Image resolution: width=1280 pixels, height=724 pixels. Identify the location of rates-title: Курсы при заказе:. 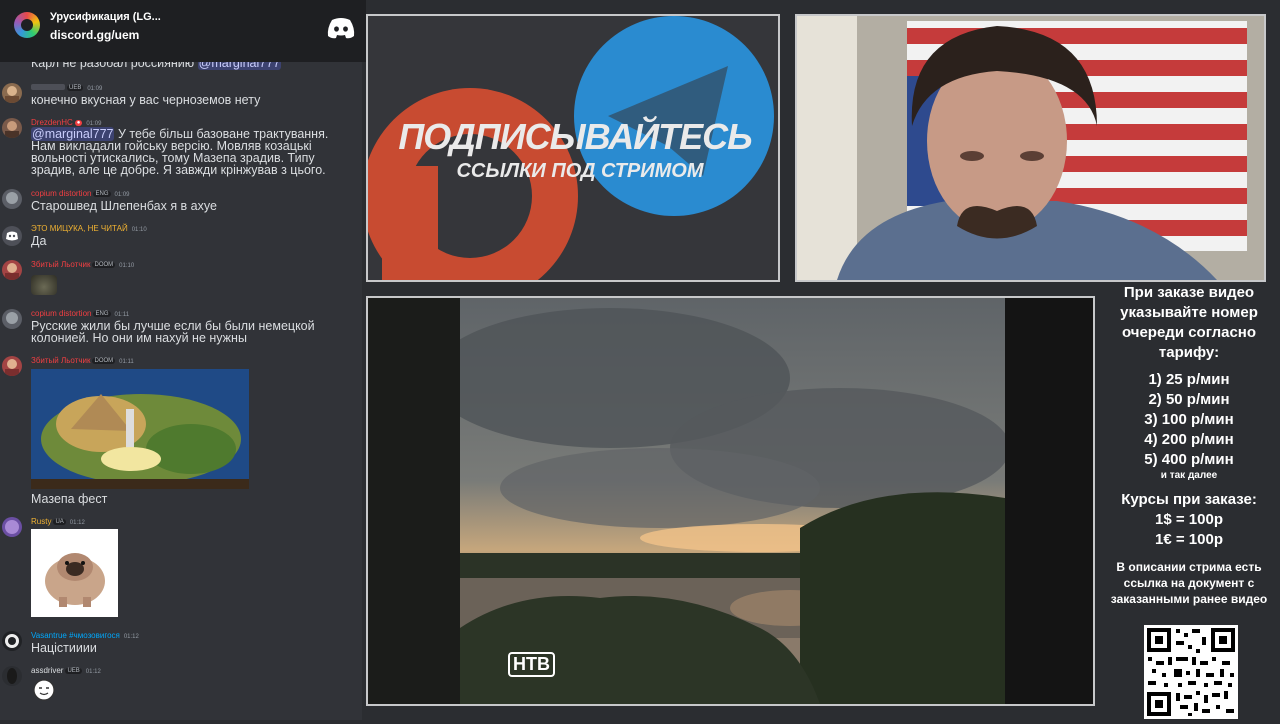
(1189, 499).